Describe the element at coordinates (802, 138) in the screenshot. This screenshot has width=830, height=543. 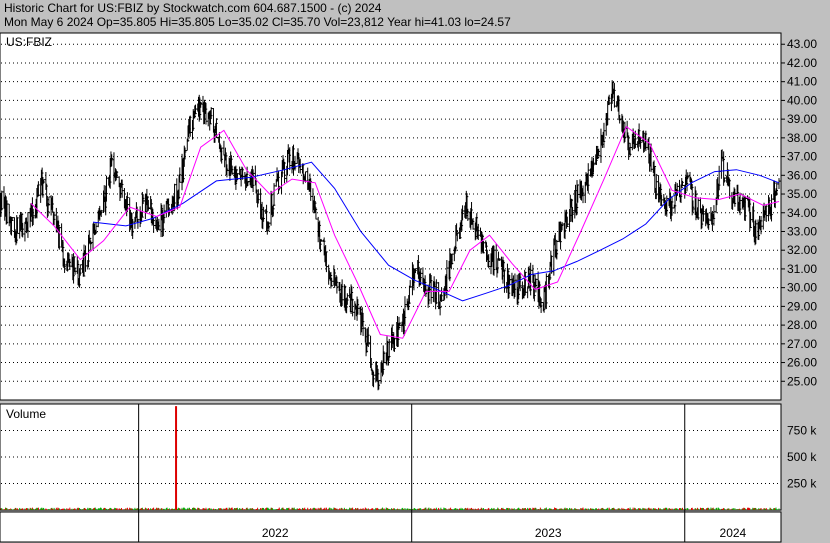
I see `price-tick-label: 38.00` at that location.